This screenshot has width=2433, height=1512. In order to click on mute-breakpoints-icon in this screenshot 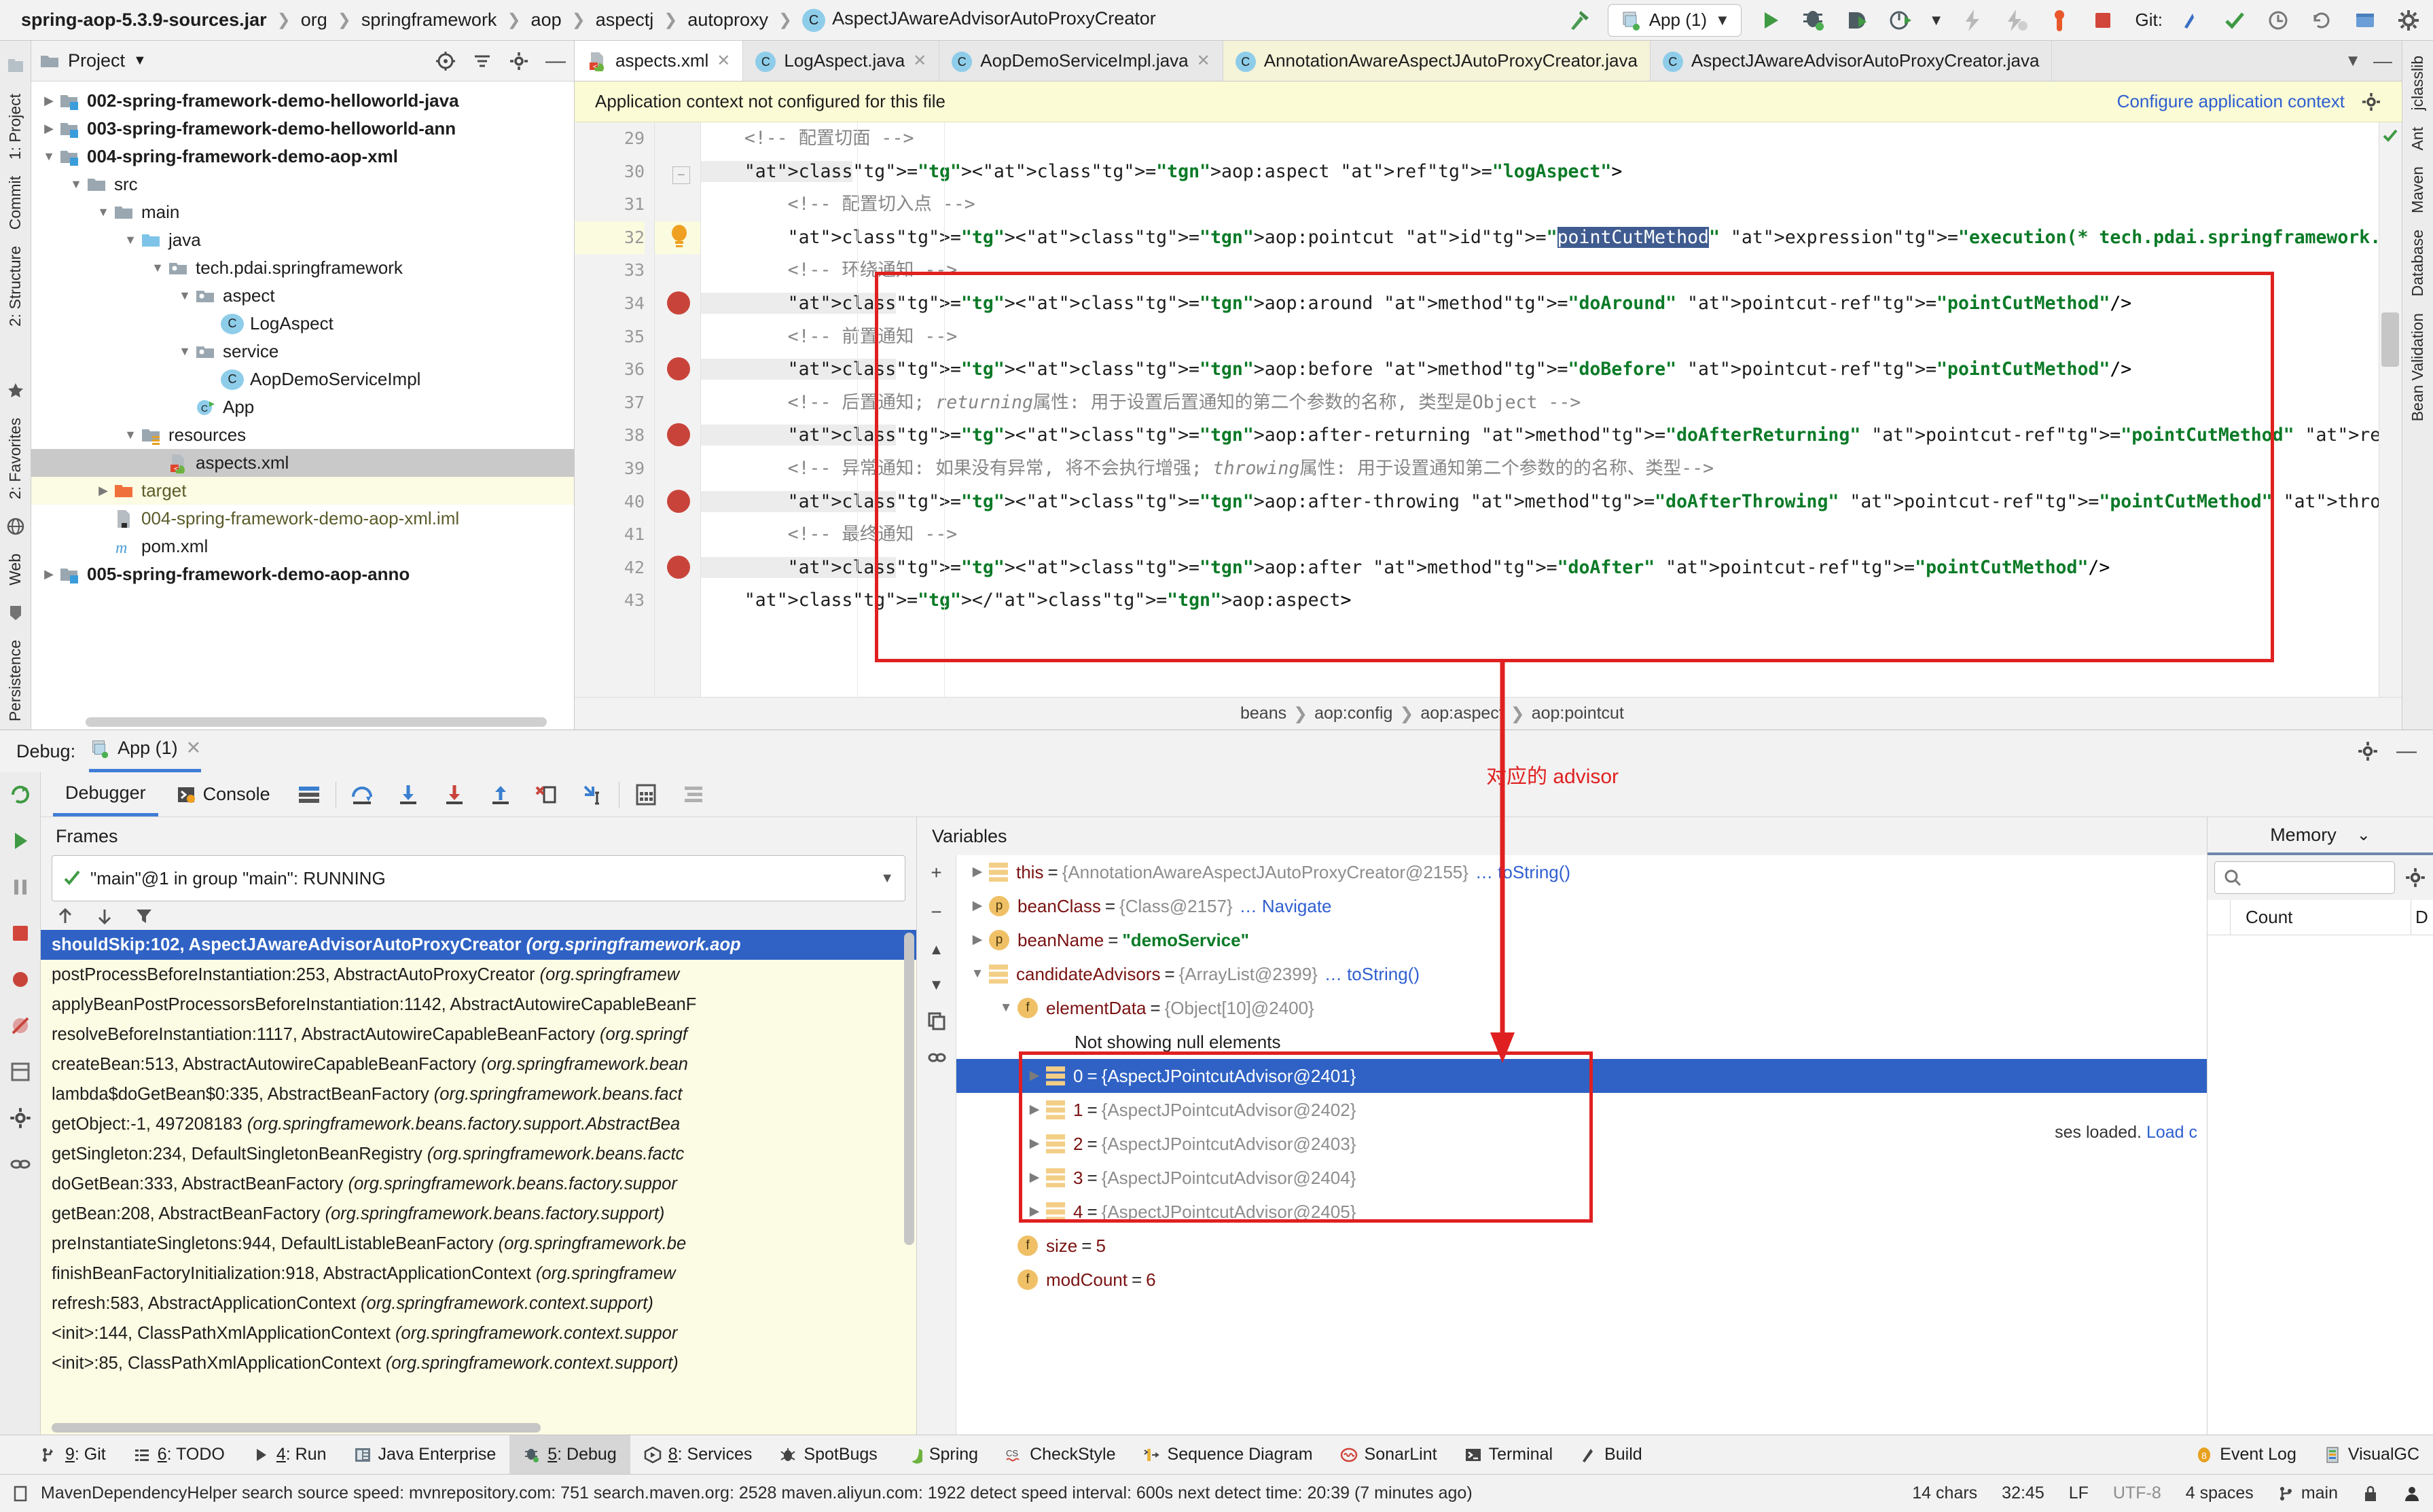, I will do `click(20, 1025)`.